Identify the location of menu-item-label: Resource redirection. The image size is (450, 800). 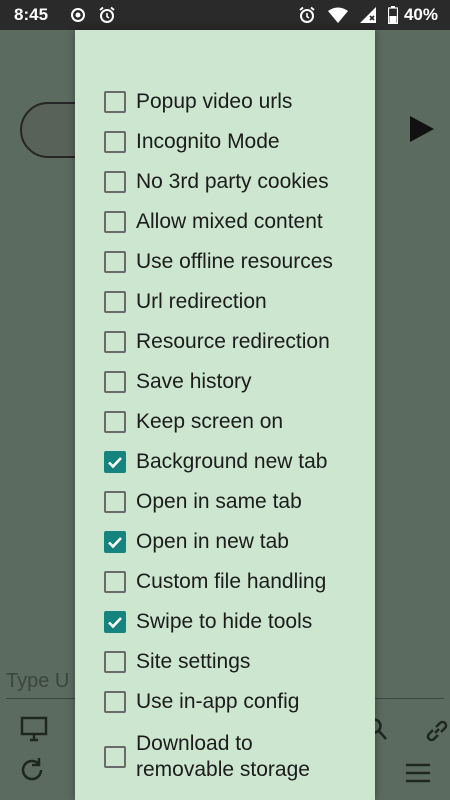
(233, 341).